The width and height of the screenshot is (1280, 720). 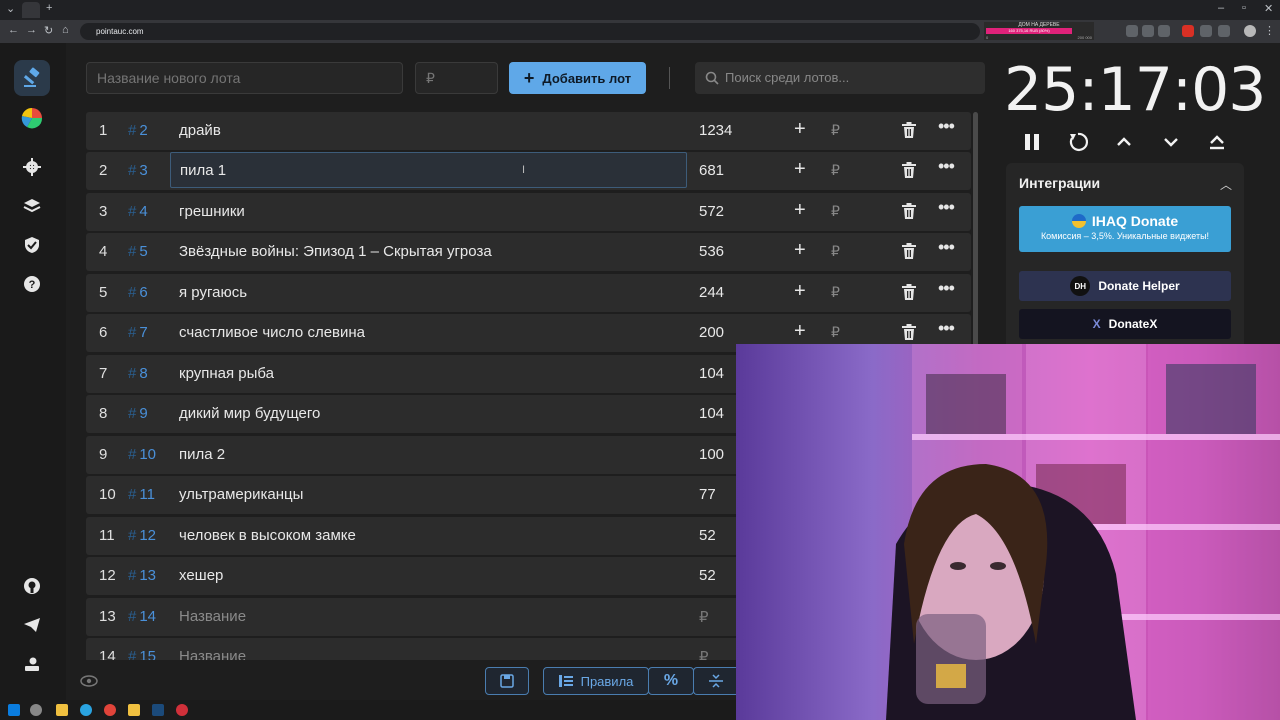 I want to click on sidebar-wheel-button, so click(x=32, y=118).